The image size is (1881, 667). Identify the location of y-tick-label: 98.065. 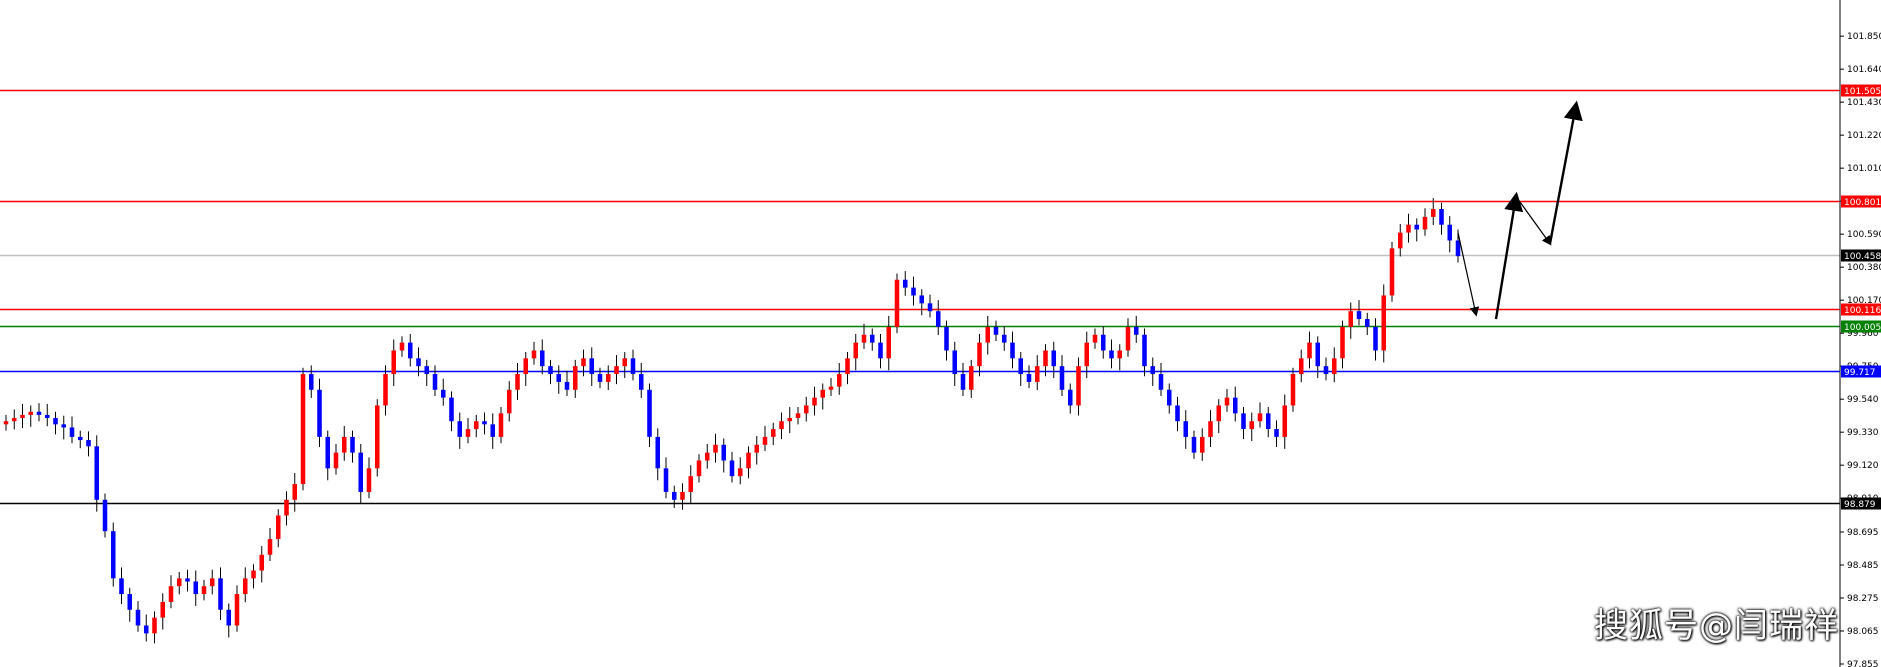
(1863, 632).